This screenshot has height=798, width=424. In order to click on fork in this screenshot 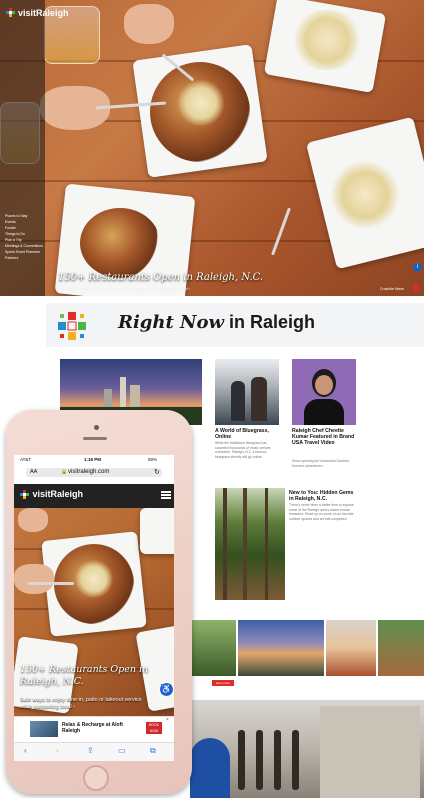, I will do `click(51, 583)`.